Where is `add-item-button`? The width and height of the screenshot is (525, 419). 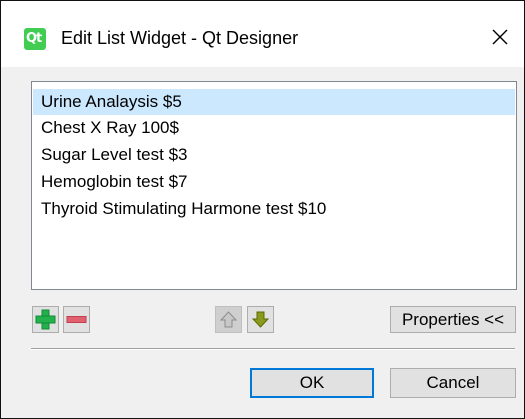 add-item-button is located at coordinates (45, 319).